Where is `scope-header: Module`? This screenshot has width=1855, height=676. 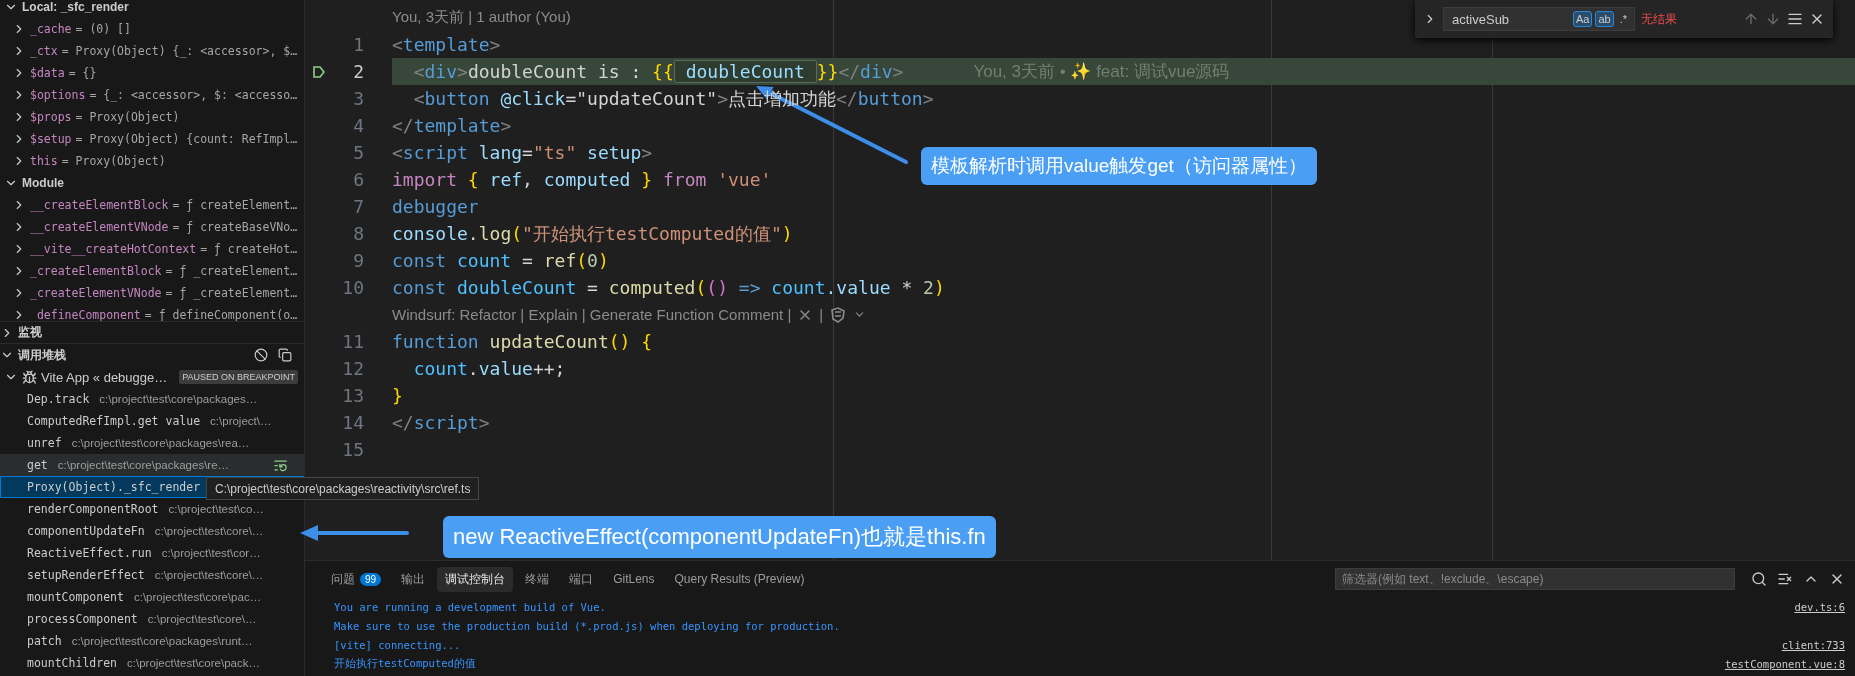 scope-header: Module is located at coordinates (152, 183).